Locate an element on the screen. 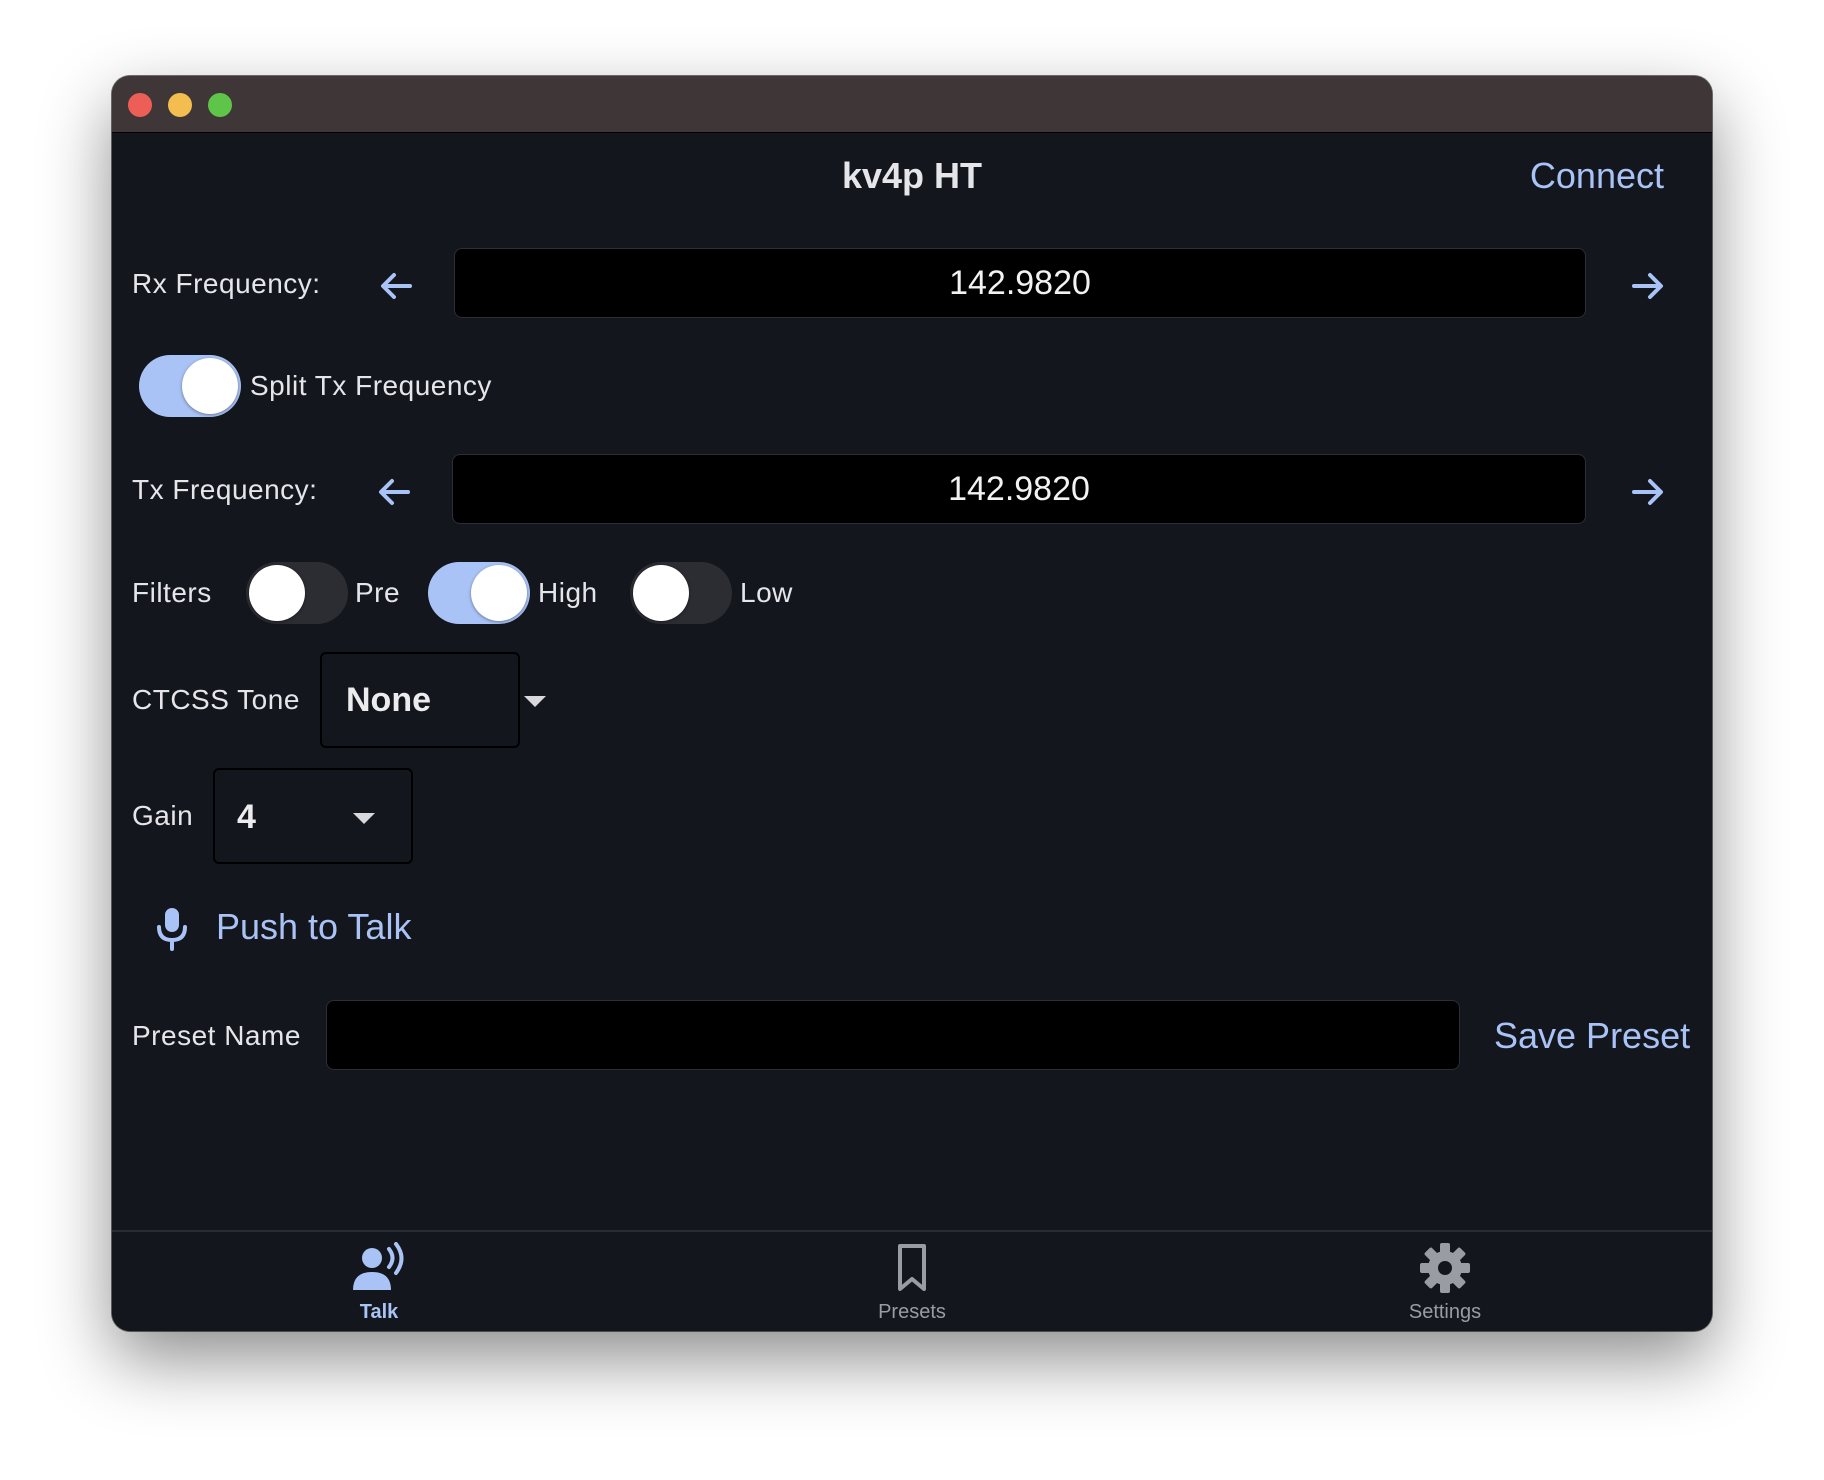 The width and height of the screenshot is (1824, 1480). filter-high-toggle is located at coordinates (479, 593).